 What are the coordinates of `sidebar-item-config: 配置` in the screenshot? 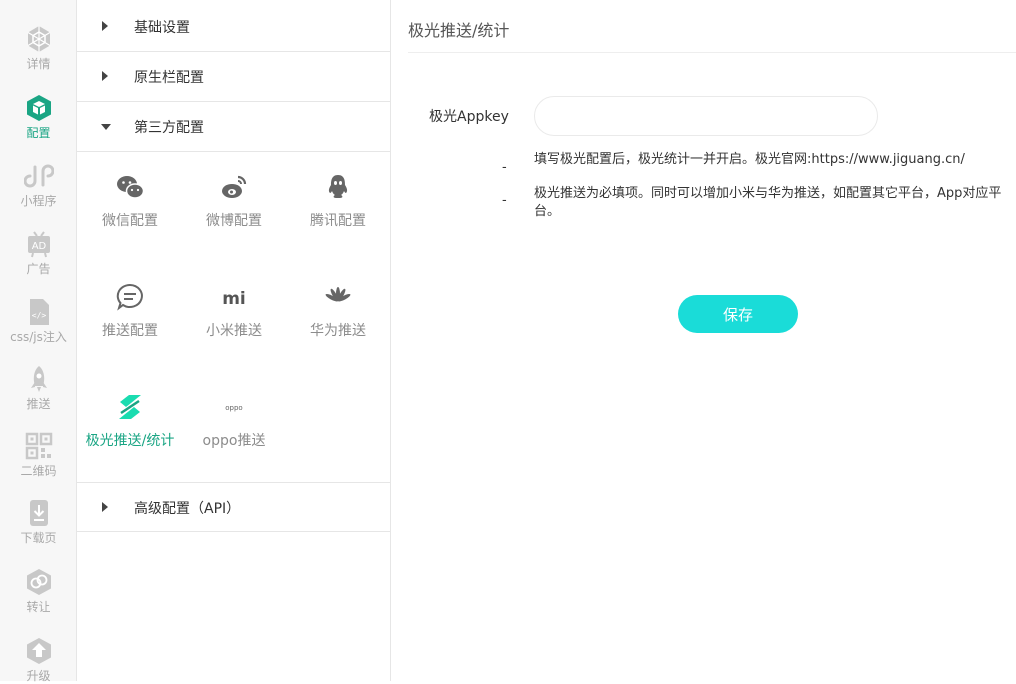 It's located at (38, 117).